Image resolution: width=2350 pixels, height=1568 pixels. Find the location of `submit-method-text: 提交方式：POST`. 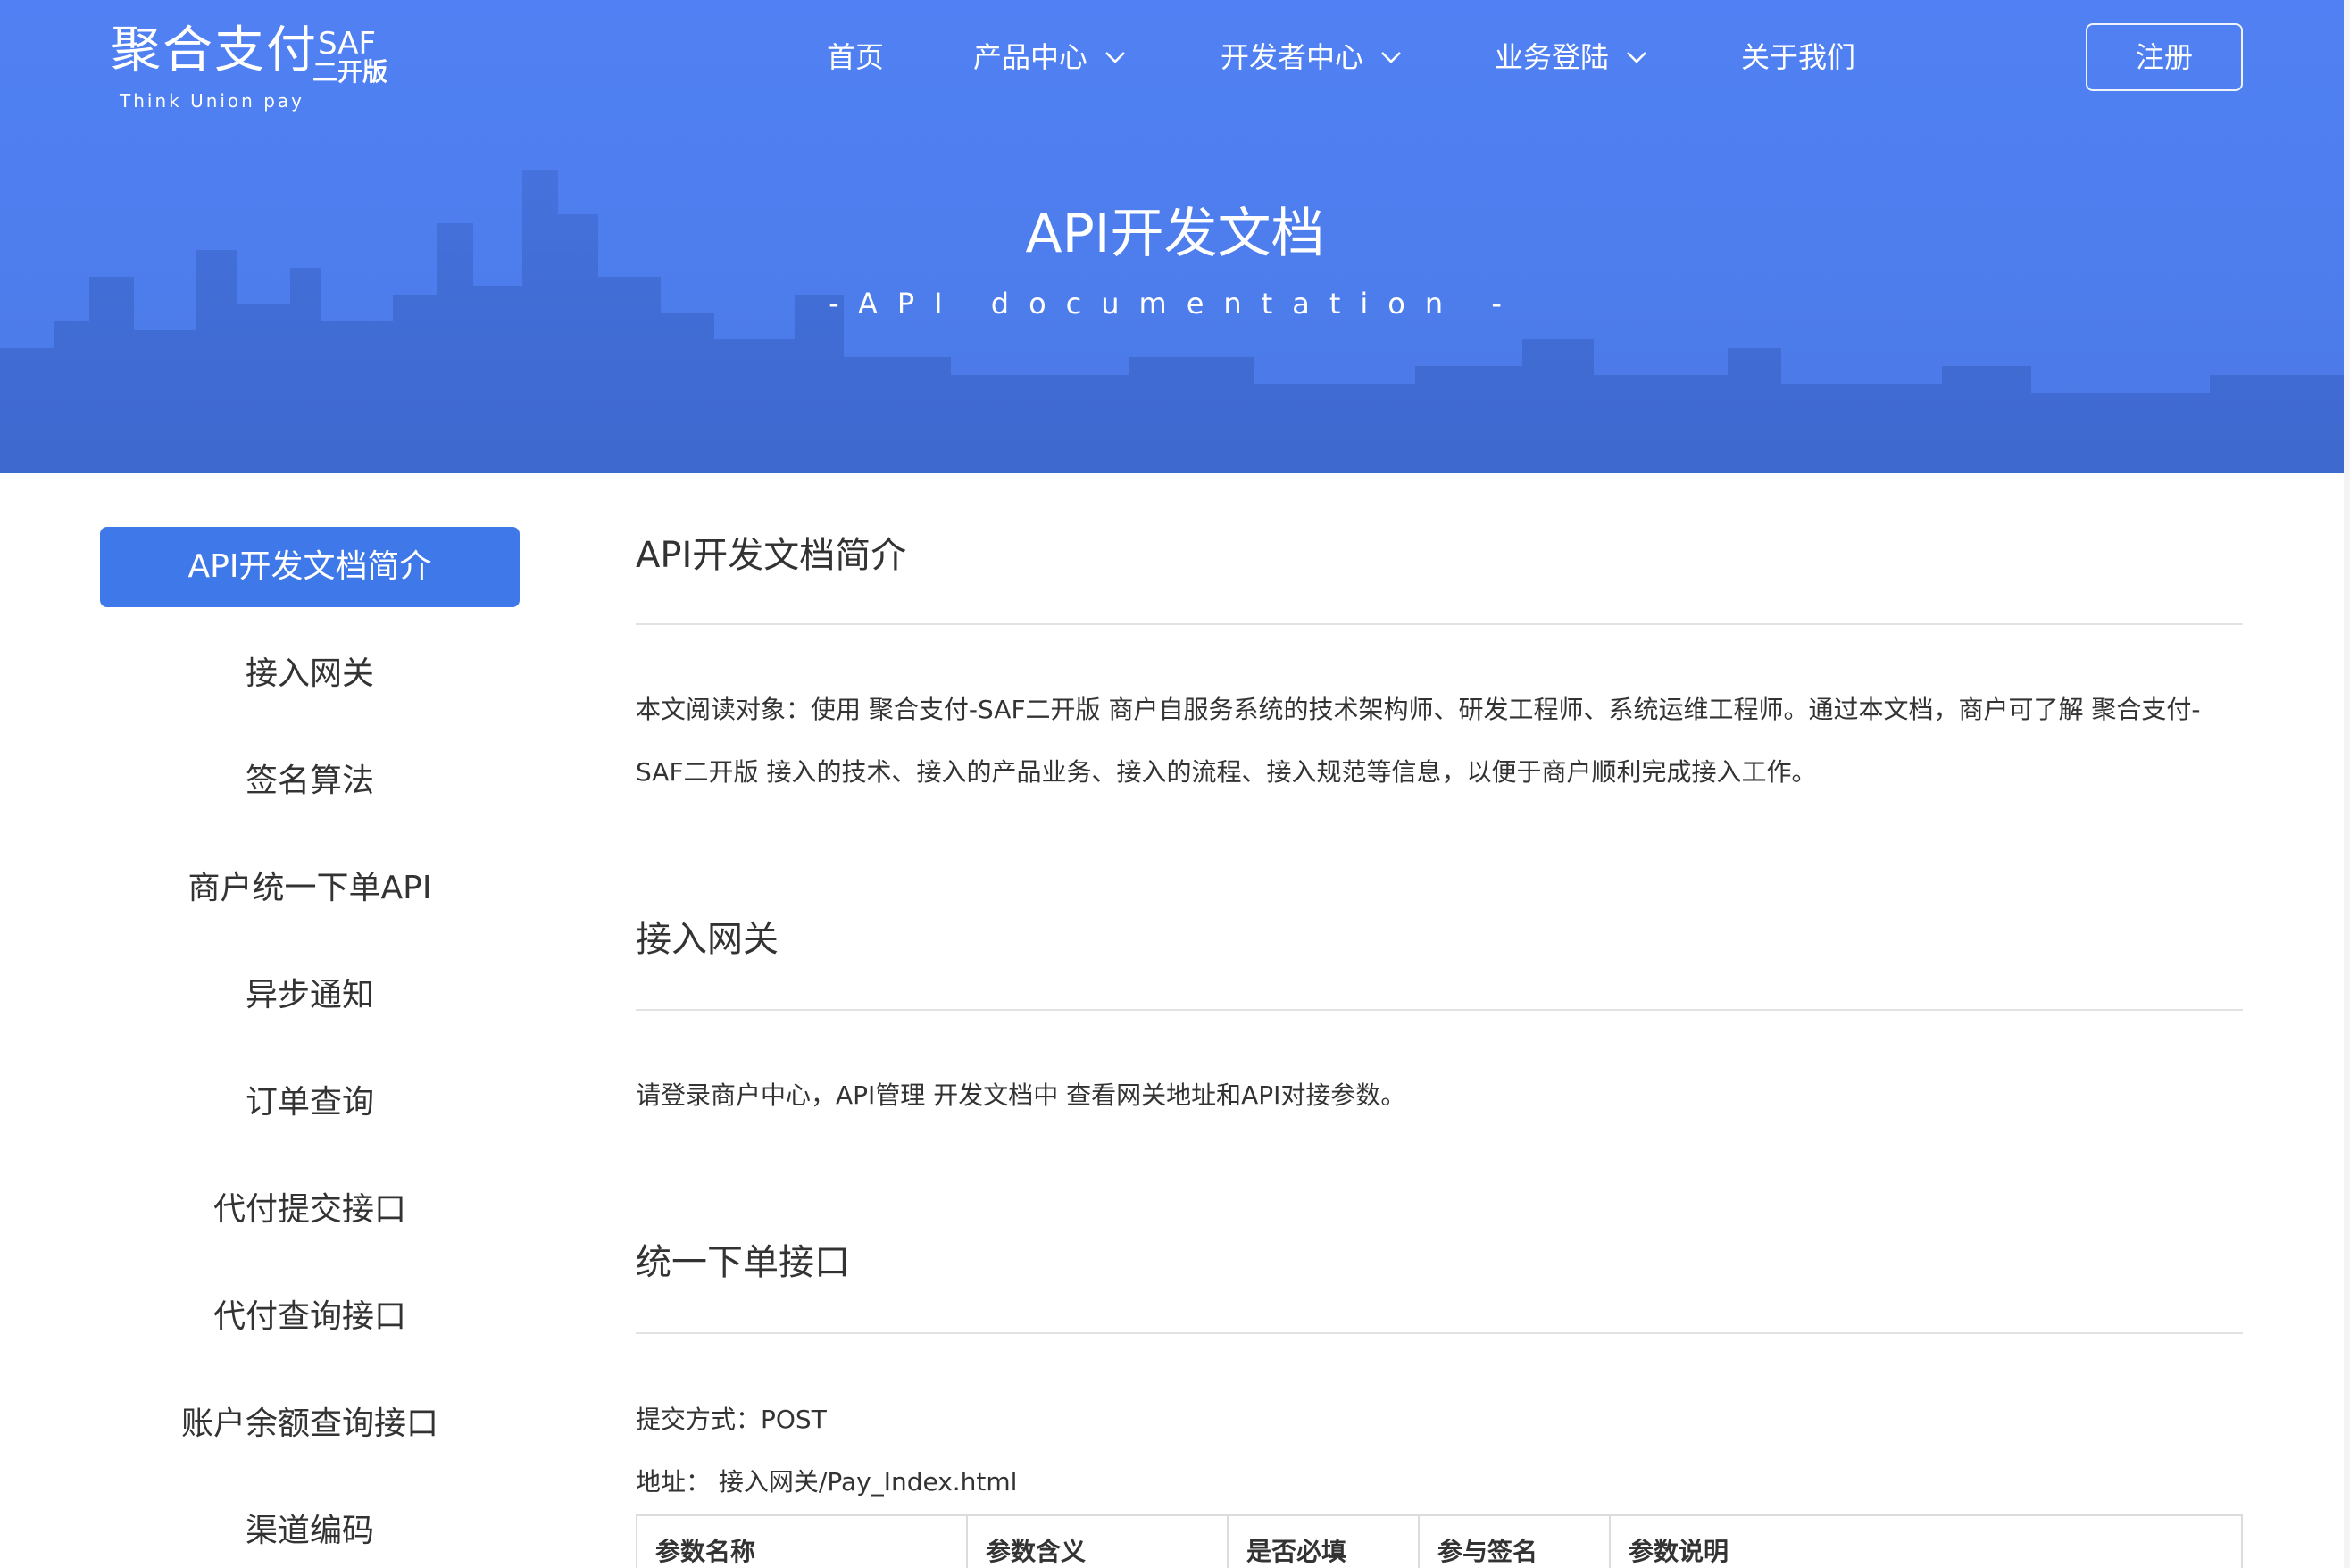

submit-method-text: 提交方式：POST is located at coordinates (732, 1419).